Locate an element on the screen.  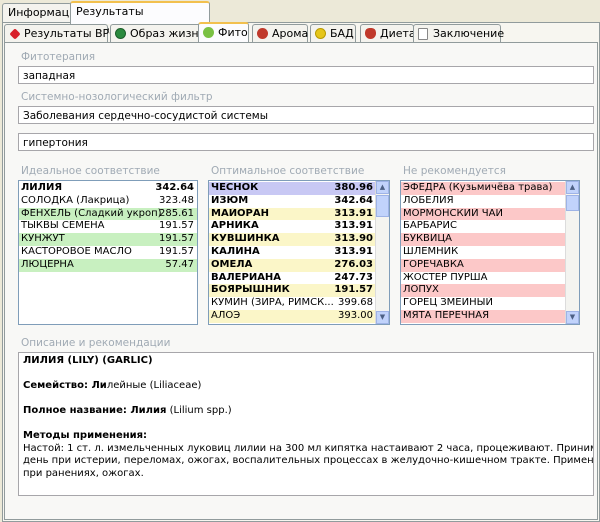
strawberry-icon is located at coordinates (370, 33).